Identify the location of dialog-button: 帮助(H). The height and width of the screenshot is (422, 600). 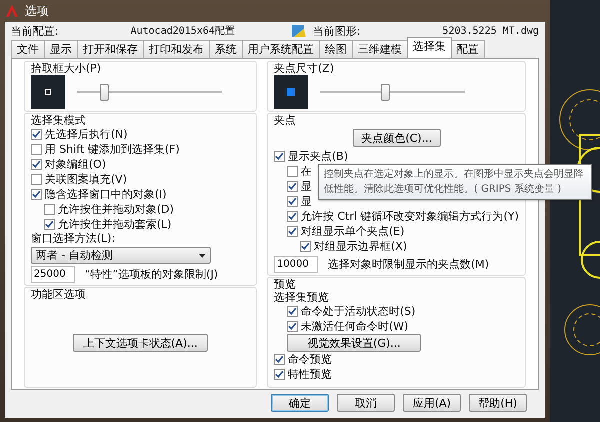
(498, 403).